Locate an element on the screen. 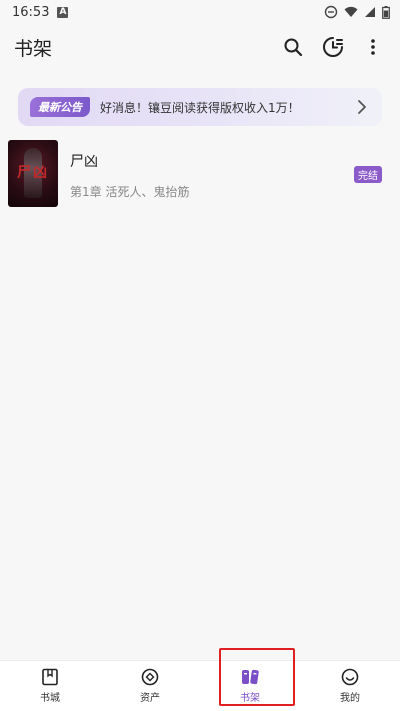 The width and height of the screenshot is (400, 711). nav-item-bookshelf: 书架 is located at coordinates (250, 686).